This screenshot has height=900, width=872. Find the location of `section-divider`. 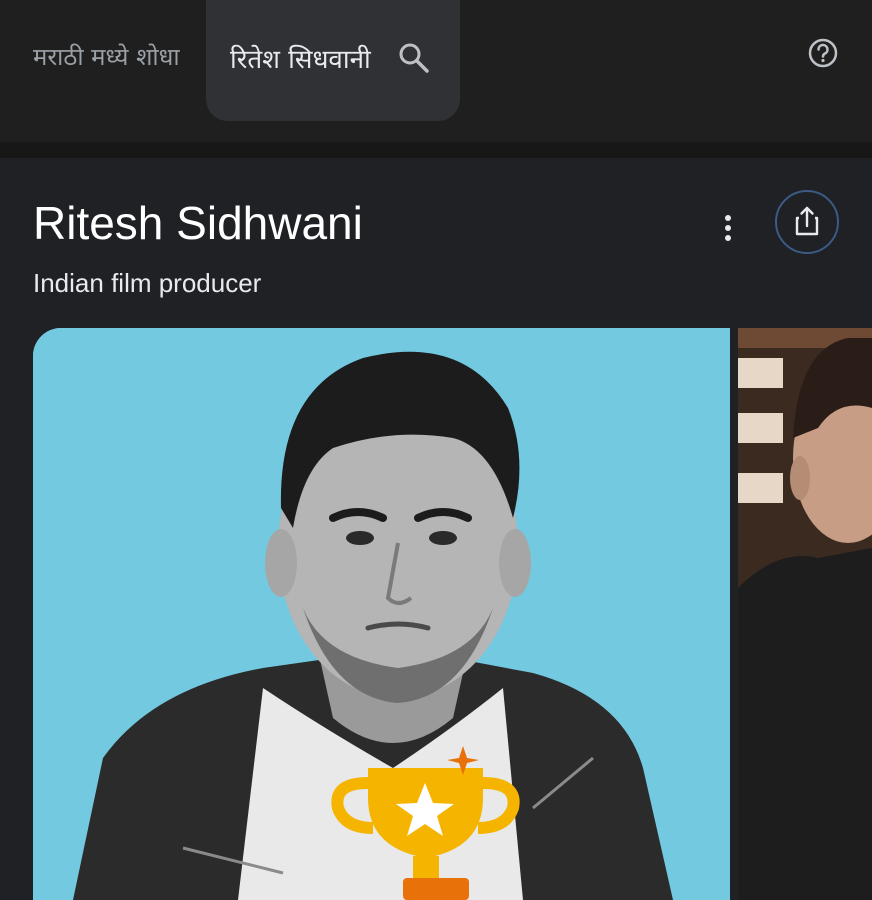

section-divider is located at coordinates (436, 150).